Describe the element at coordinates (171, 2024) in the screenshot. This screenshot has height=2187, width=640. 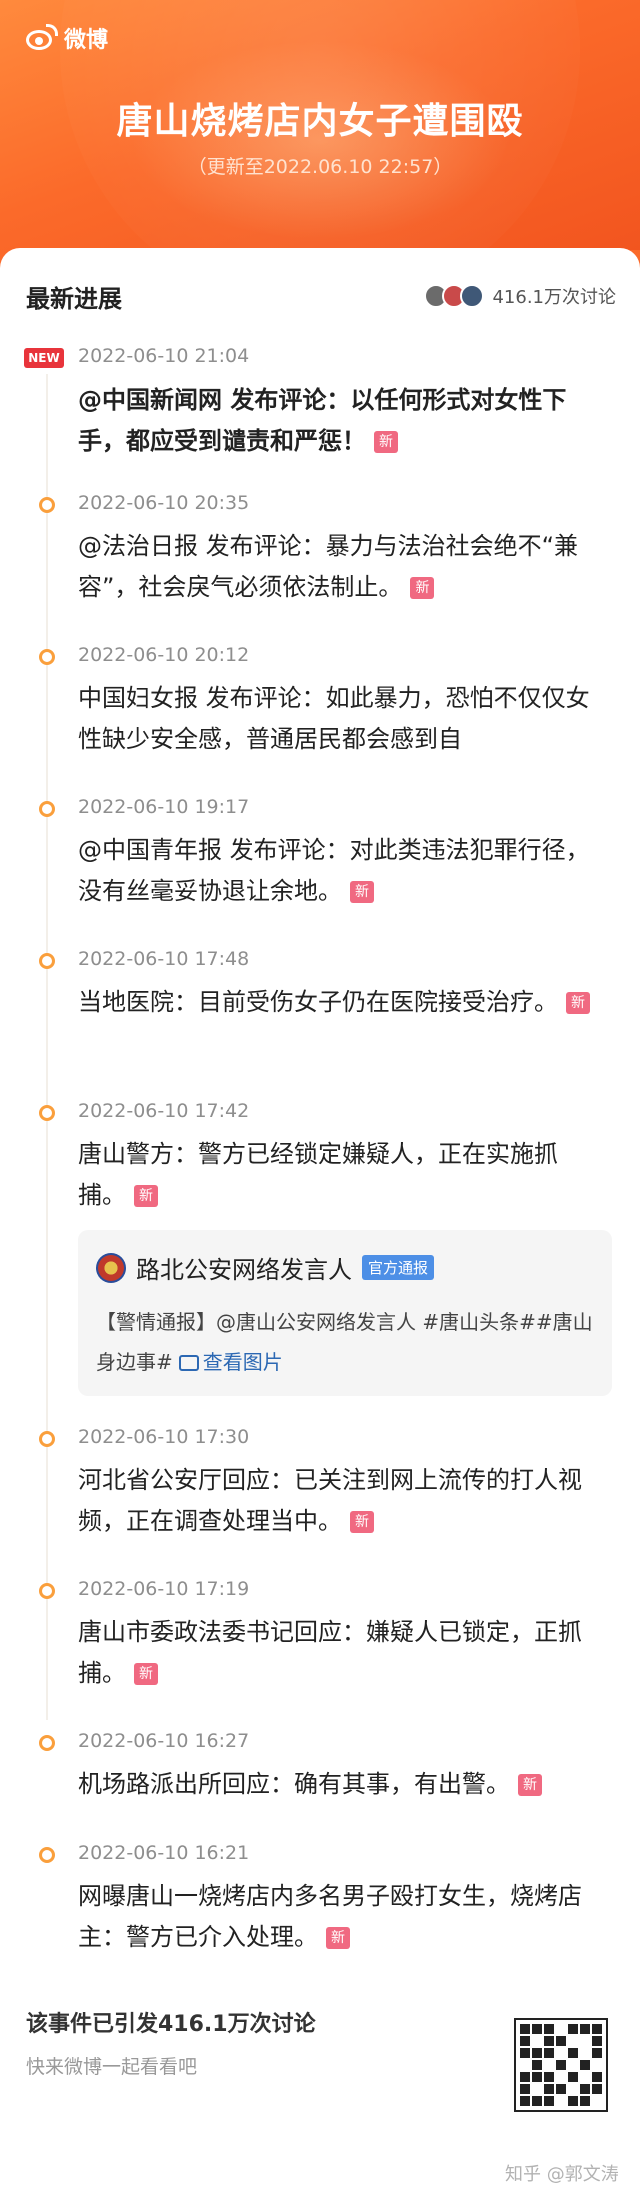
I see `footer-title: 该事件已引发416.1万次讨论` at that location.